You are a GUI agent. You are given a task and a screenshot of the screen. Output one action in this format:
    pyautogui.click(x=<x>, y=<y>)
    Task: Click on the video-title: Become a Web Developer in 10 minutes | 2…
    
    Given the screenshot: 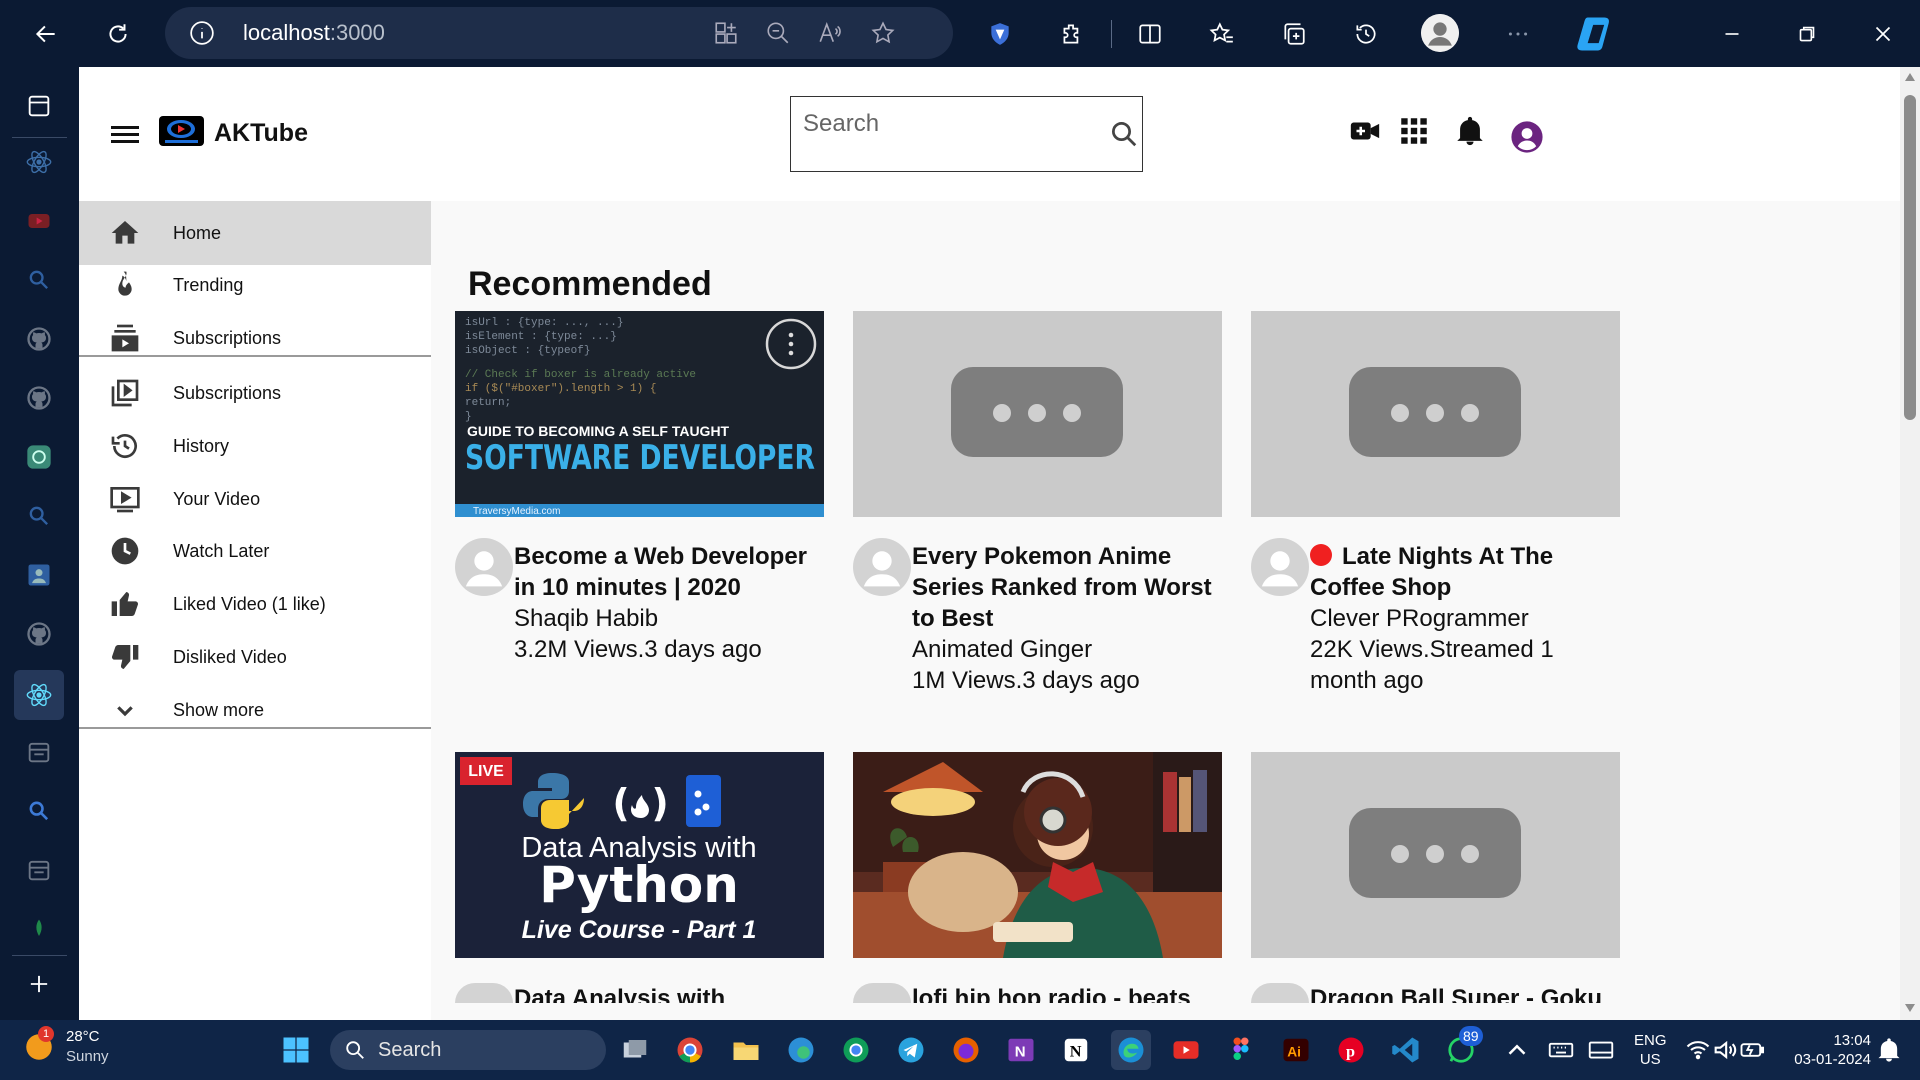 What is the action you would take?
    pyautogui.click(x=666, y=572)
    